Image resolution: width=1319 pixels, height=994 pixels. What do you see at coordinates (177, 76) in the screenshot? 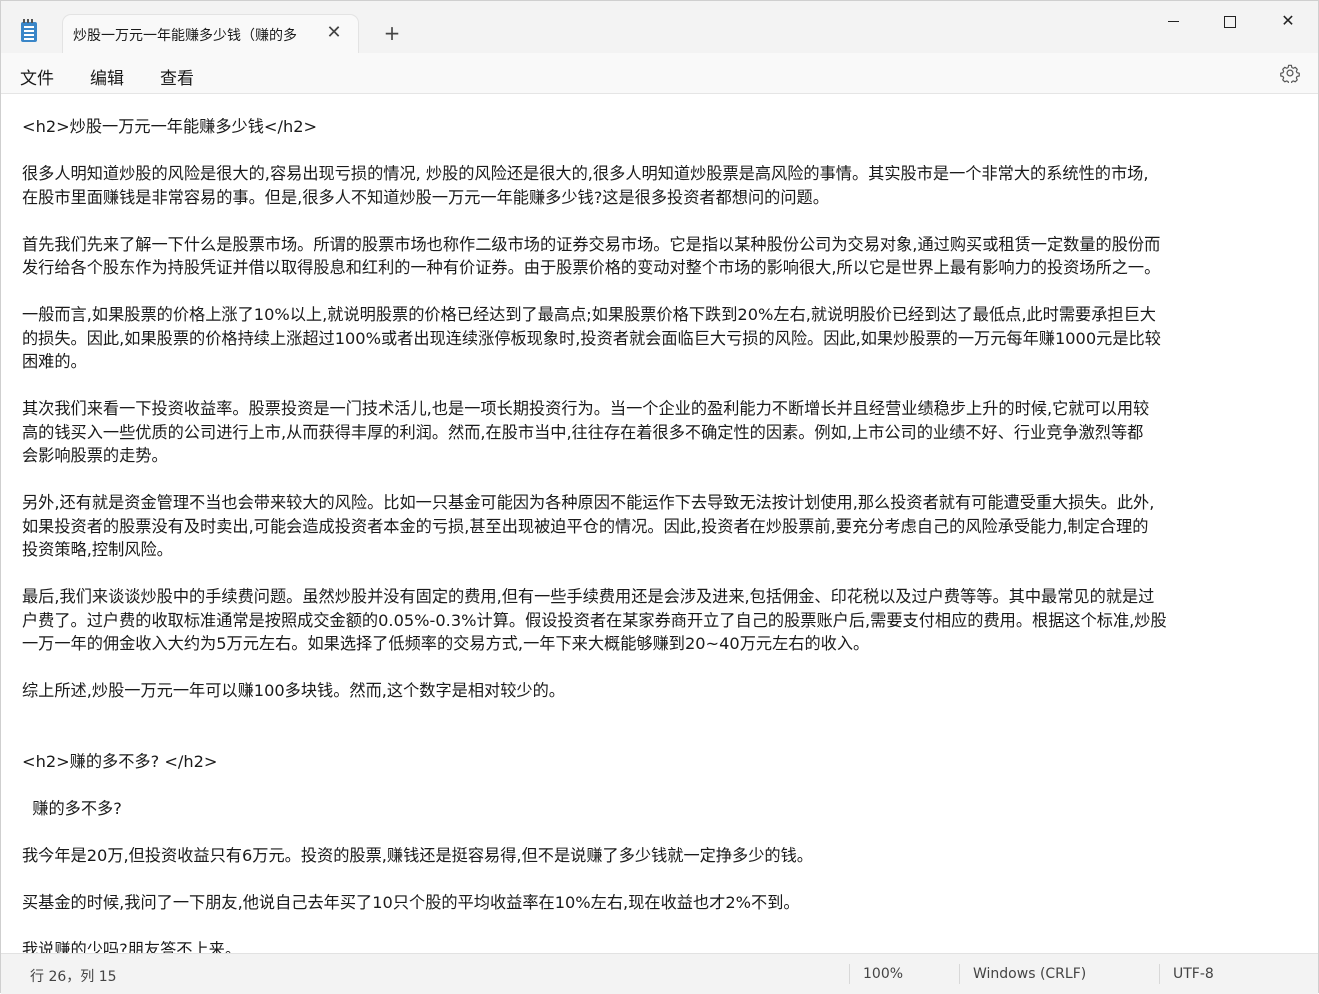
I see `menu-view: 查看` at bounding box center [177, 76].